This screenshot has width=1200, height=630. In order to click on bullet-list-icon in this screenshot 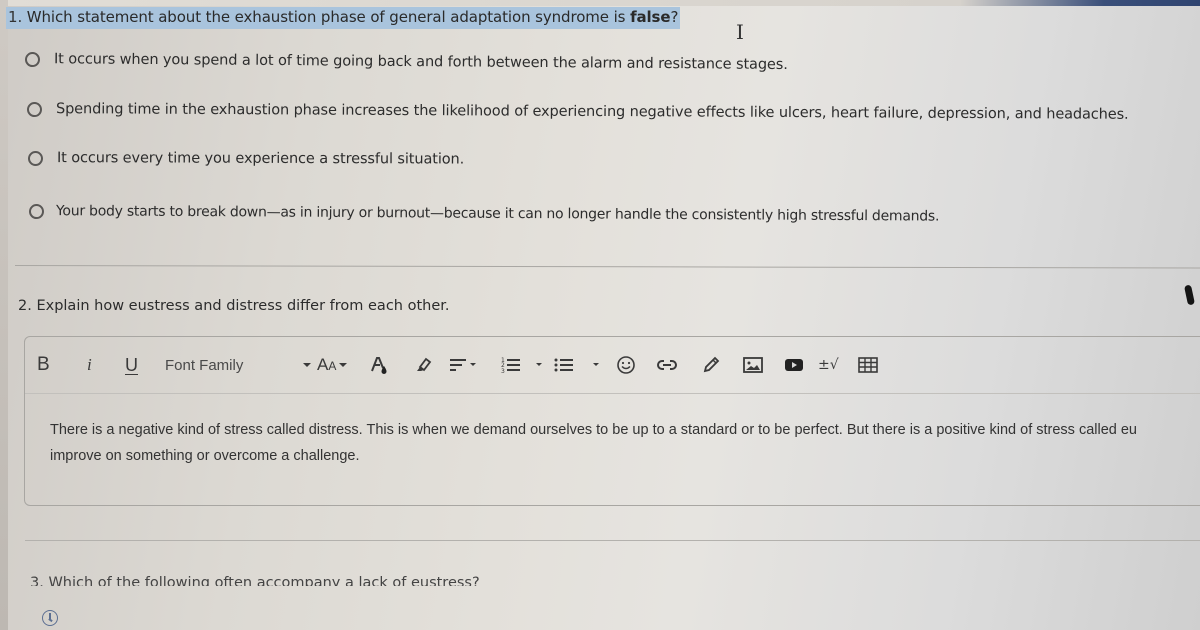, I will do `click(576, 365)`.